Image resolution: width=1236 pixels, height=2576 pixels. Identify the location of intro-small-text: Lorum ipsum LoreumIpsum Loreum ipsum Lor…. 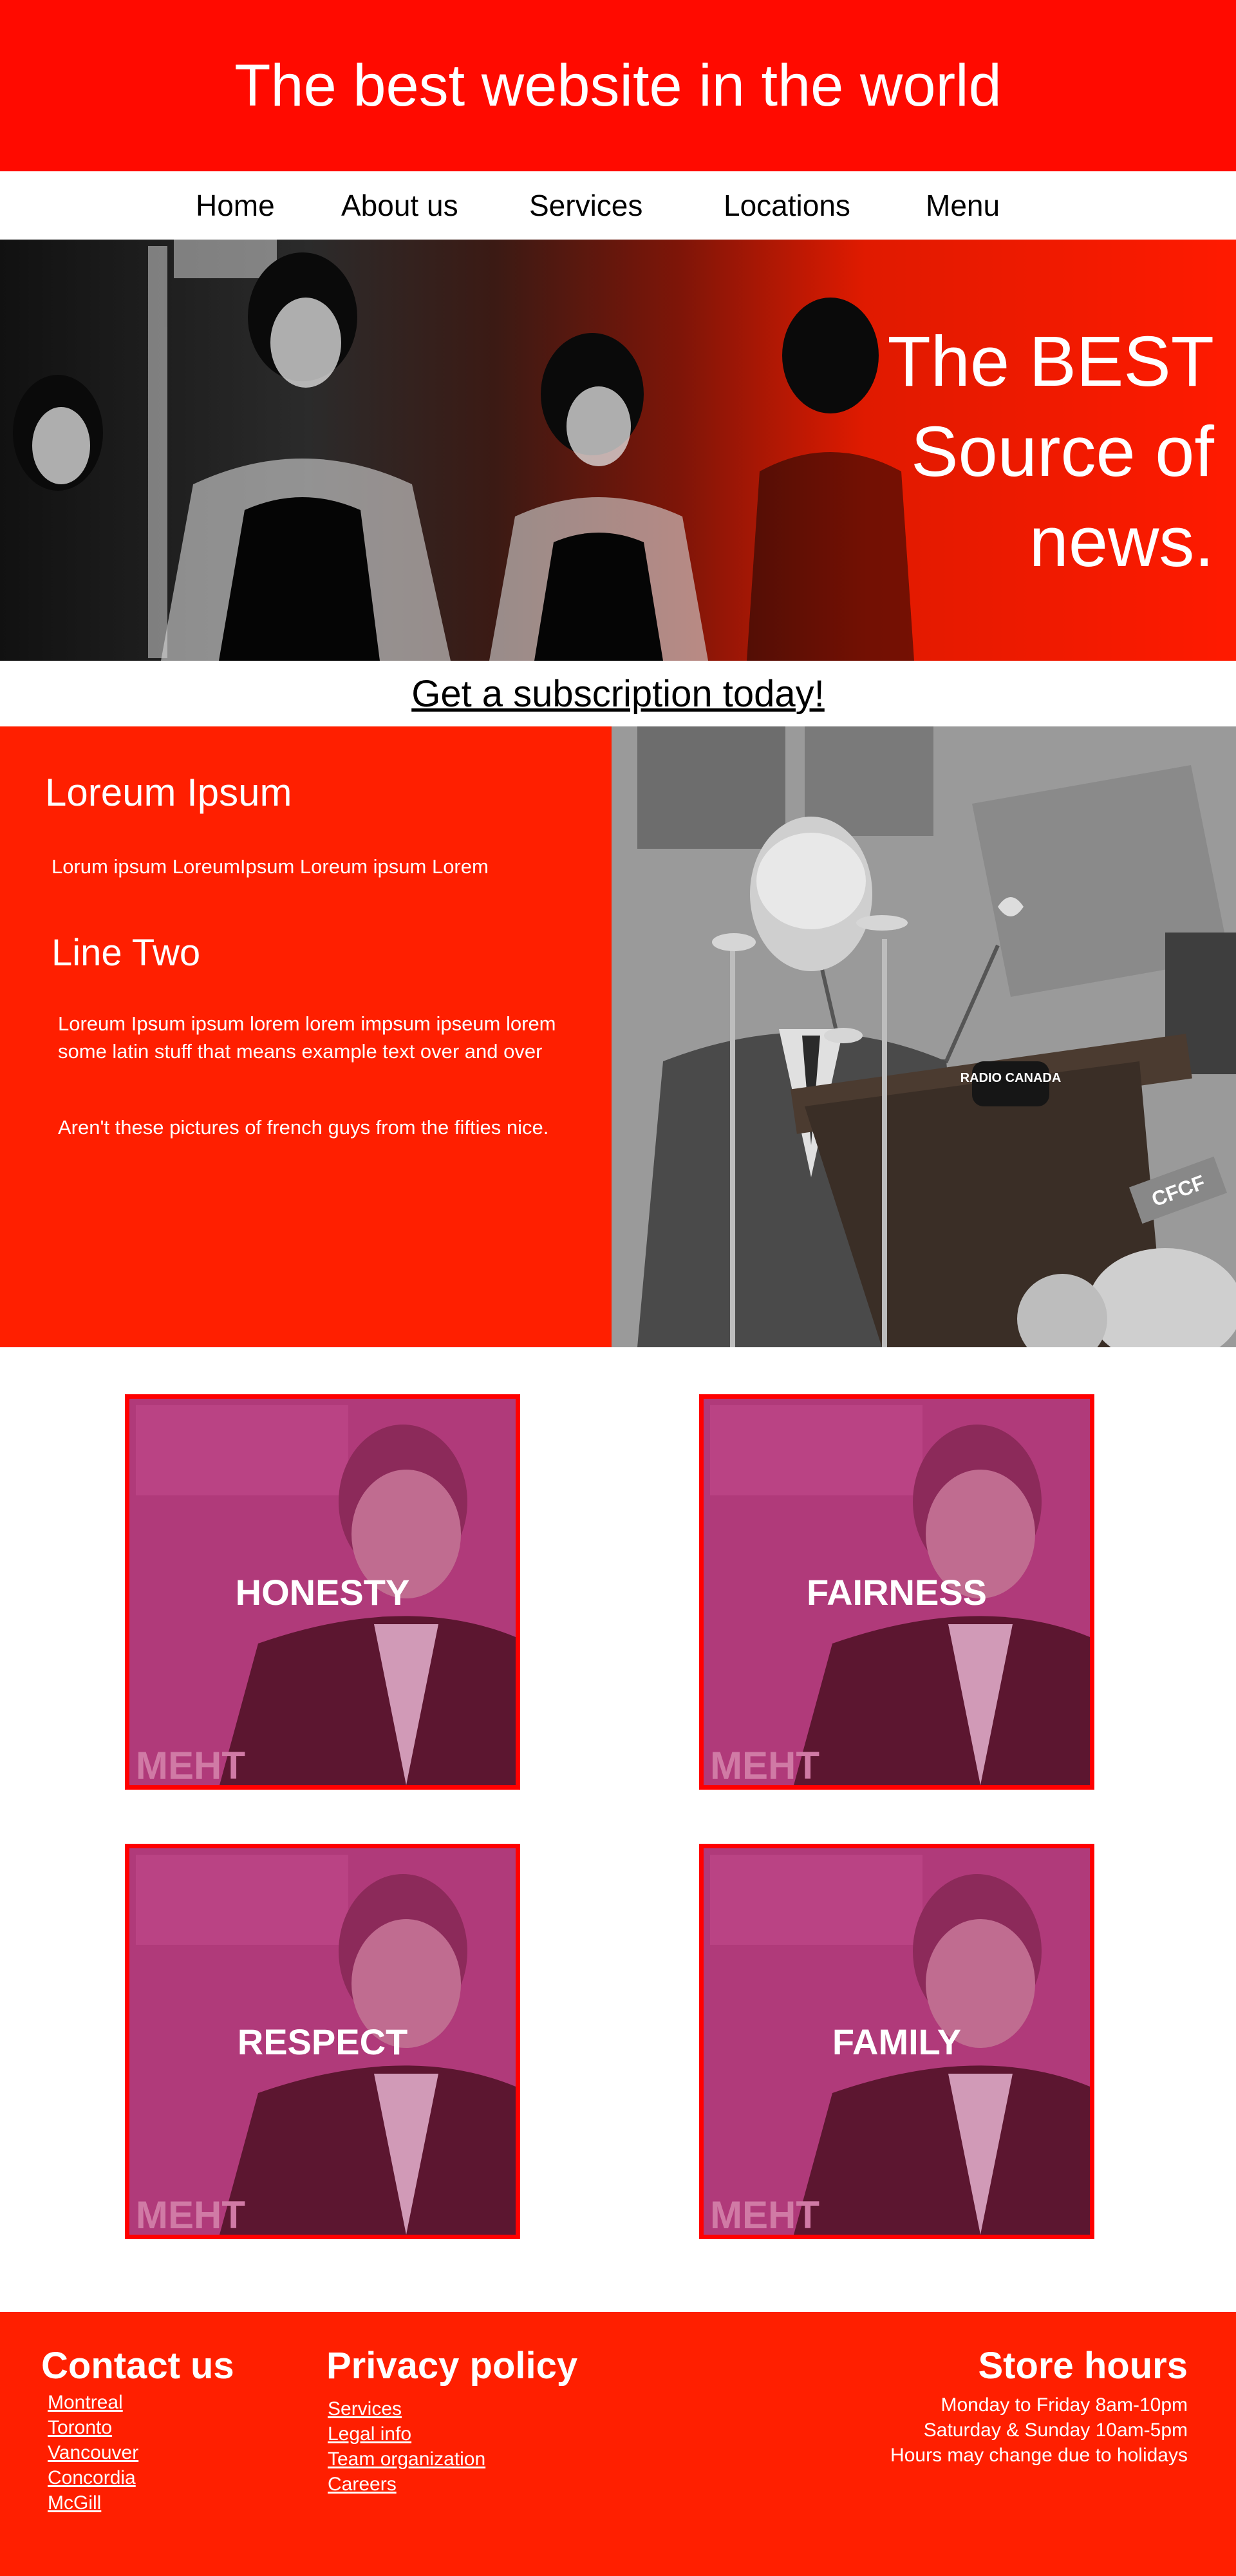
(270, 867).